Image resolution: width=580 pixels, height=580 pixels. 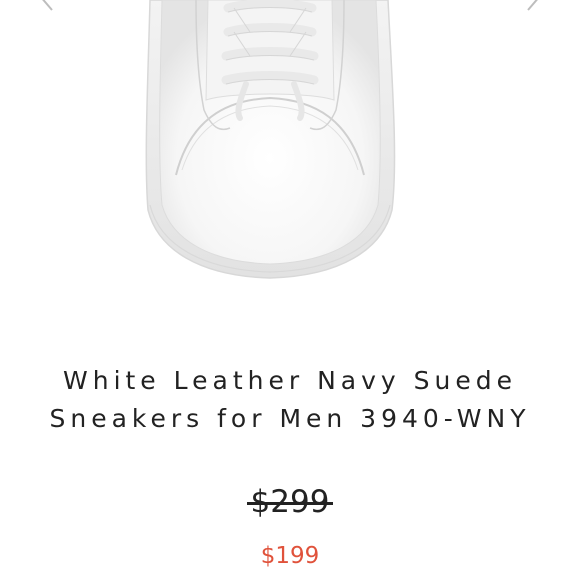 I want to click on chevron-right-icon, so click(x=530, y=9).